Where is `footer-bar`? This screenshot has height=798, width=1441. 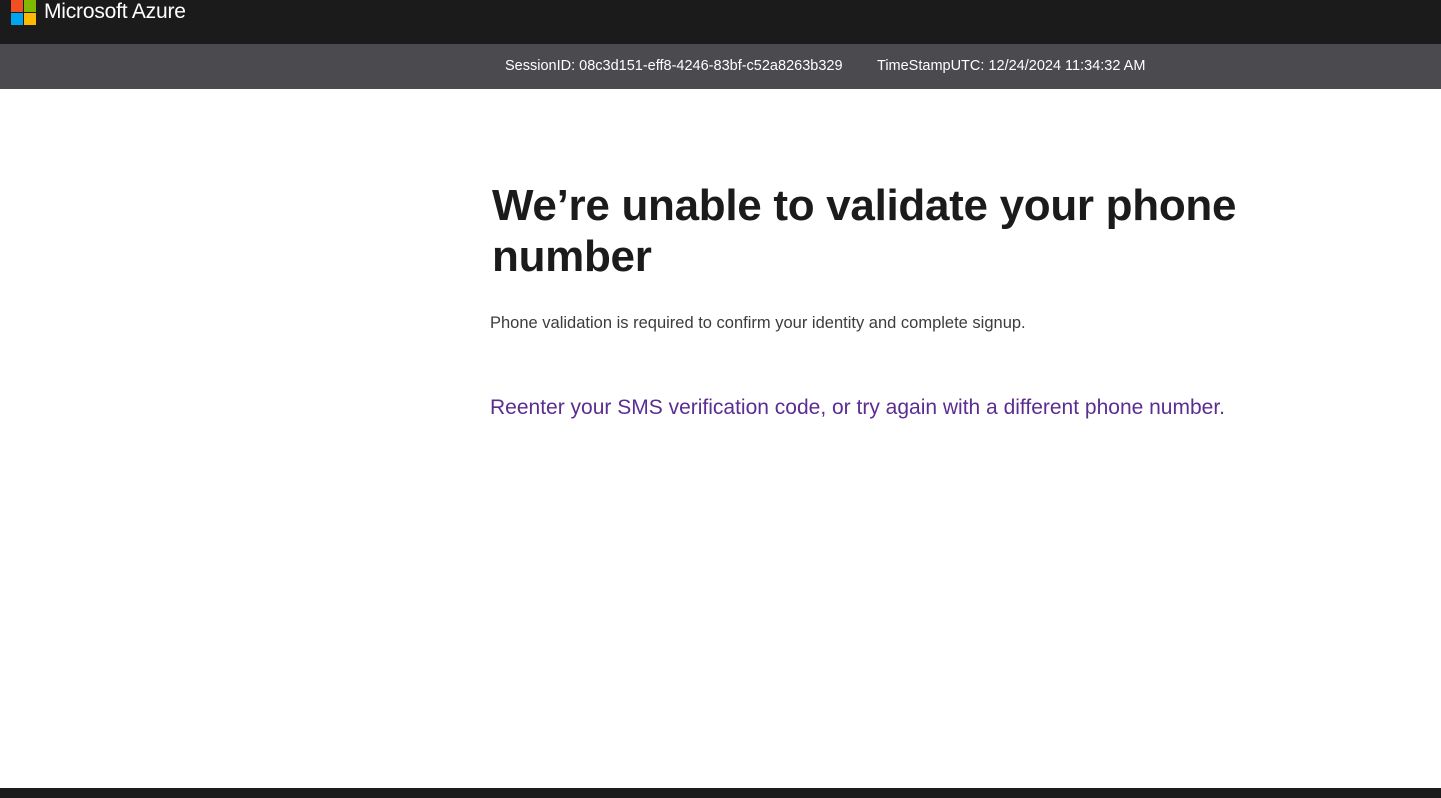 footer-bar is located at coordinates (720, 793).